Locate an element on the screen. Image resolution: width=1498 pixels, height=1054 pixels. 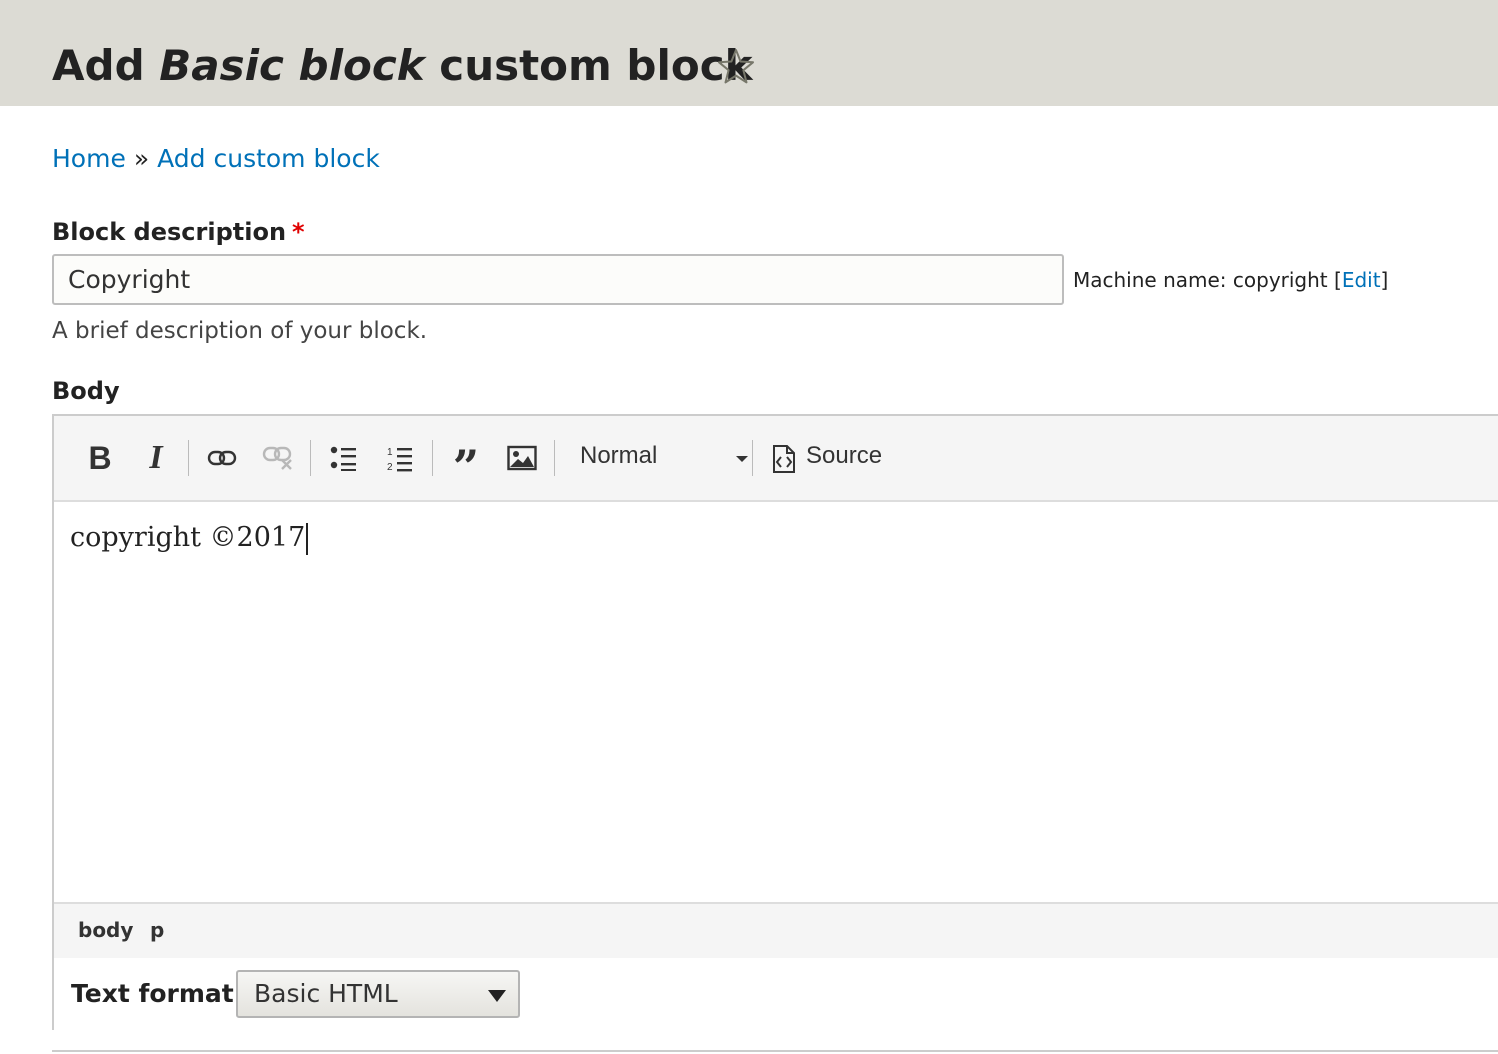
blockquote-icon: ” is located at coordinates (466, 467).